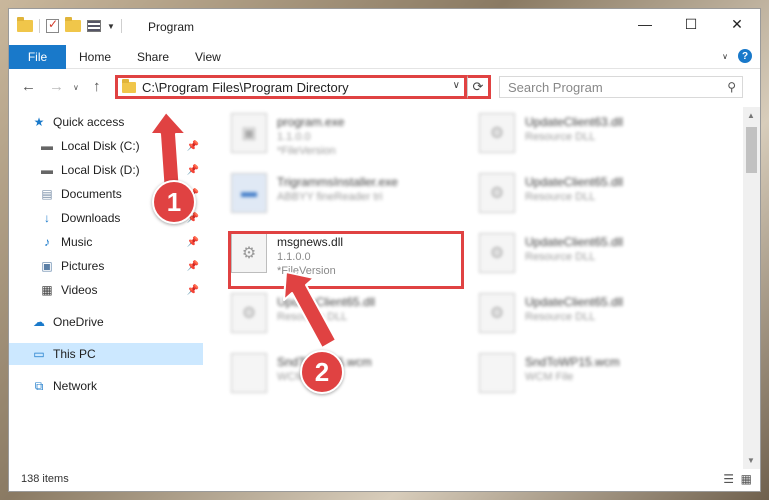  Describe the element at coordinates (100, 170) in the screenshot. I see `sidebar-item-label: Local Disk (D:)` at that location.